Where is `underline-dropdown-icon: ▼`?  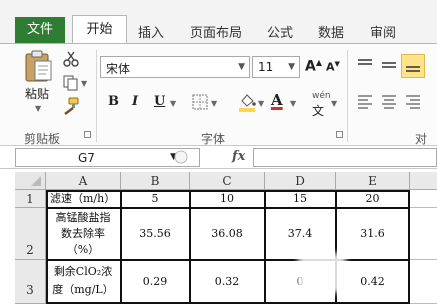
underline-dropdown-icon: ▼ is located at coordinates (173, 103).